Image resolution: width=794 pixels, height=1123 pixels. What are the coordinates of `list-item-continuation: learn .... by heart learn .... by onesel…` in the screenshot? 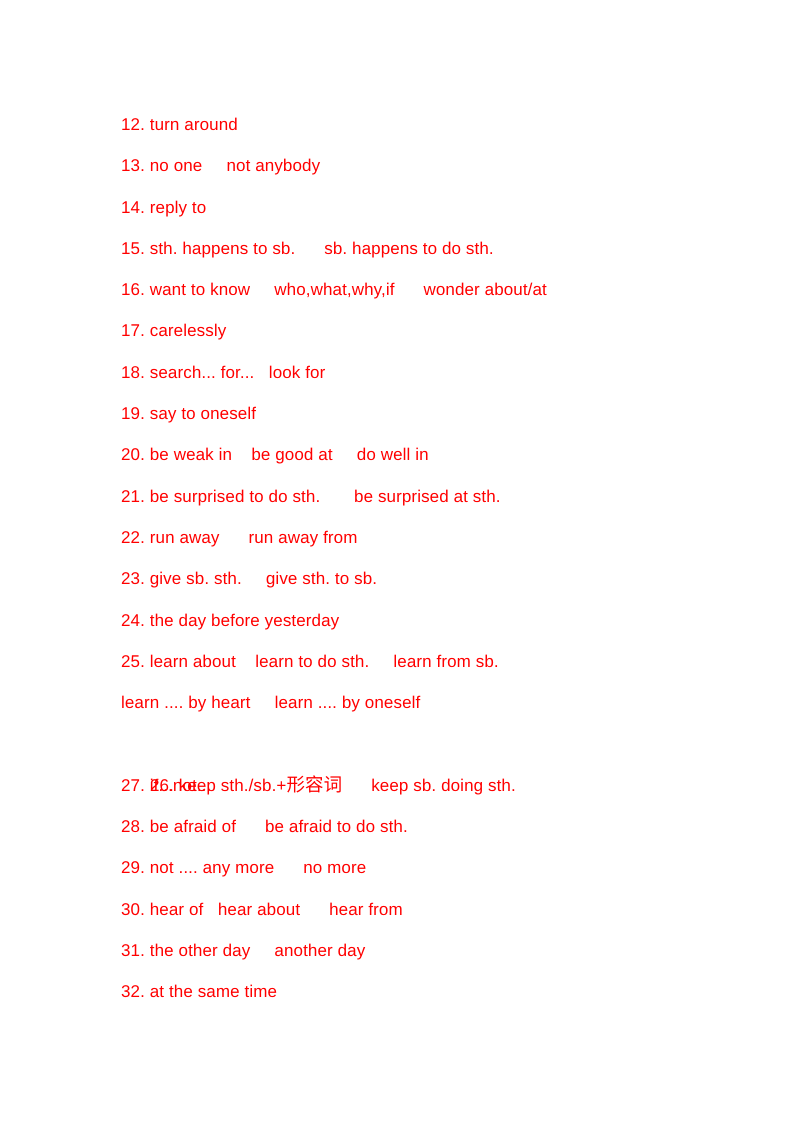 It's located at (271, 703).